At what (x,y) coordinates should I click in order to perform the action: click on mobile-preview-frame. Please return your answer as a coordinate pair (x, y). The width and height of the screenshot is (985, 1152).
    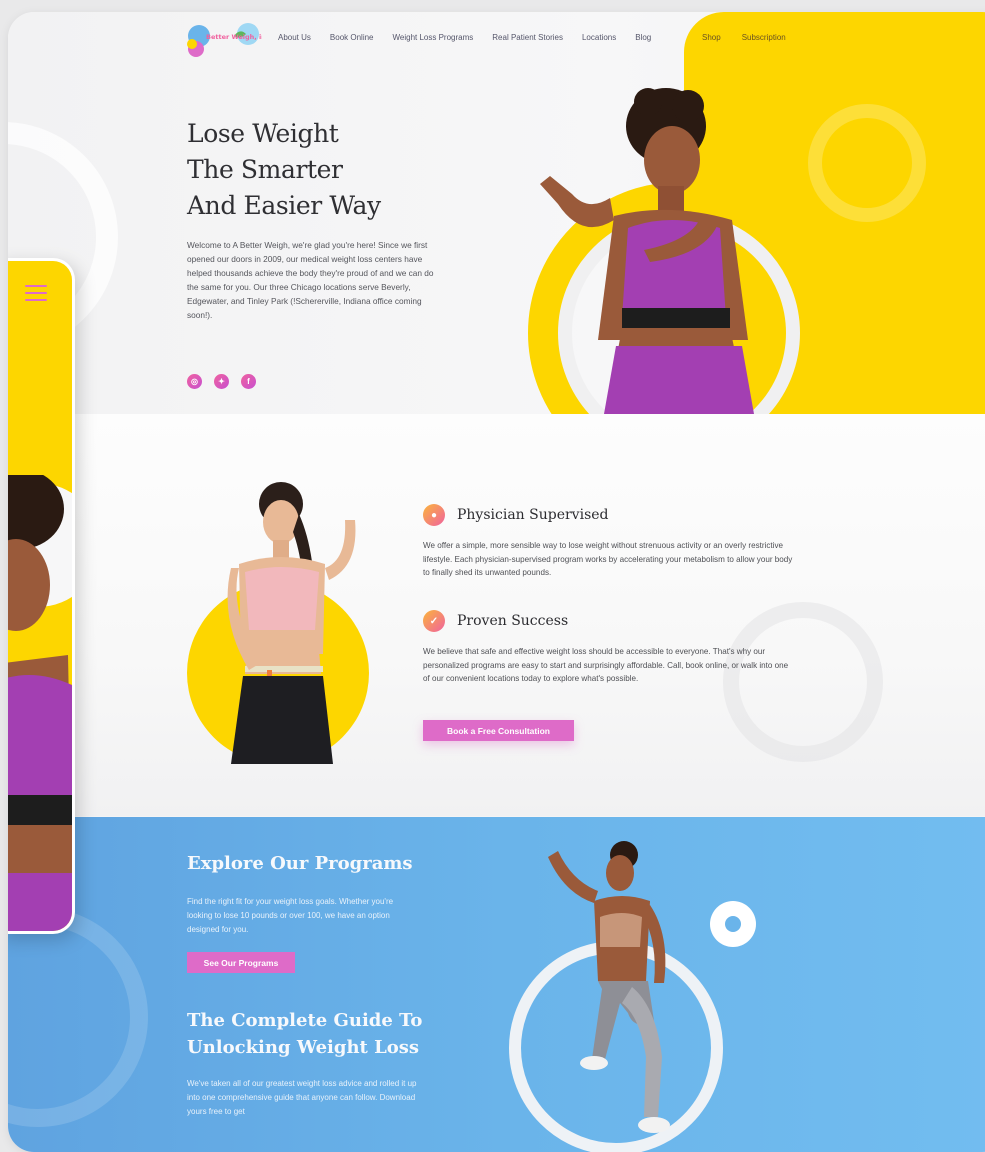
    Looking at the image, I should click on (41, 596).